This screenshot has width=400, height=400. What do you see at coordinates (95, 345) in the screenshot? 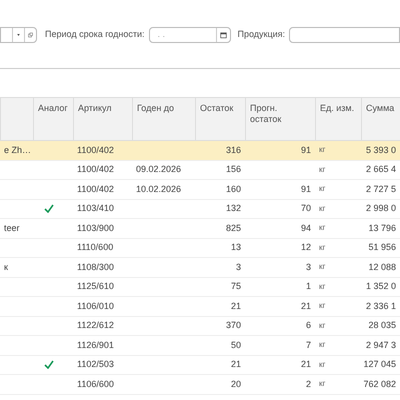
I see `table-cell-text: 1126/901` at bounding box center [95, 345].